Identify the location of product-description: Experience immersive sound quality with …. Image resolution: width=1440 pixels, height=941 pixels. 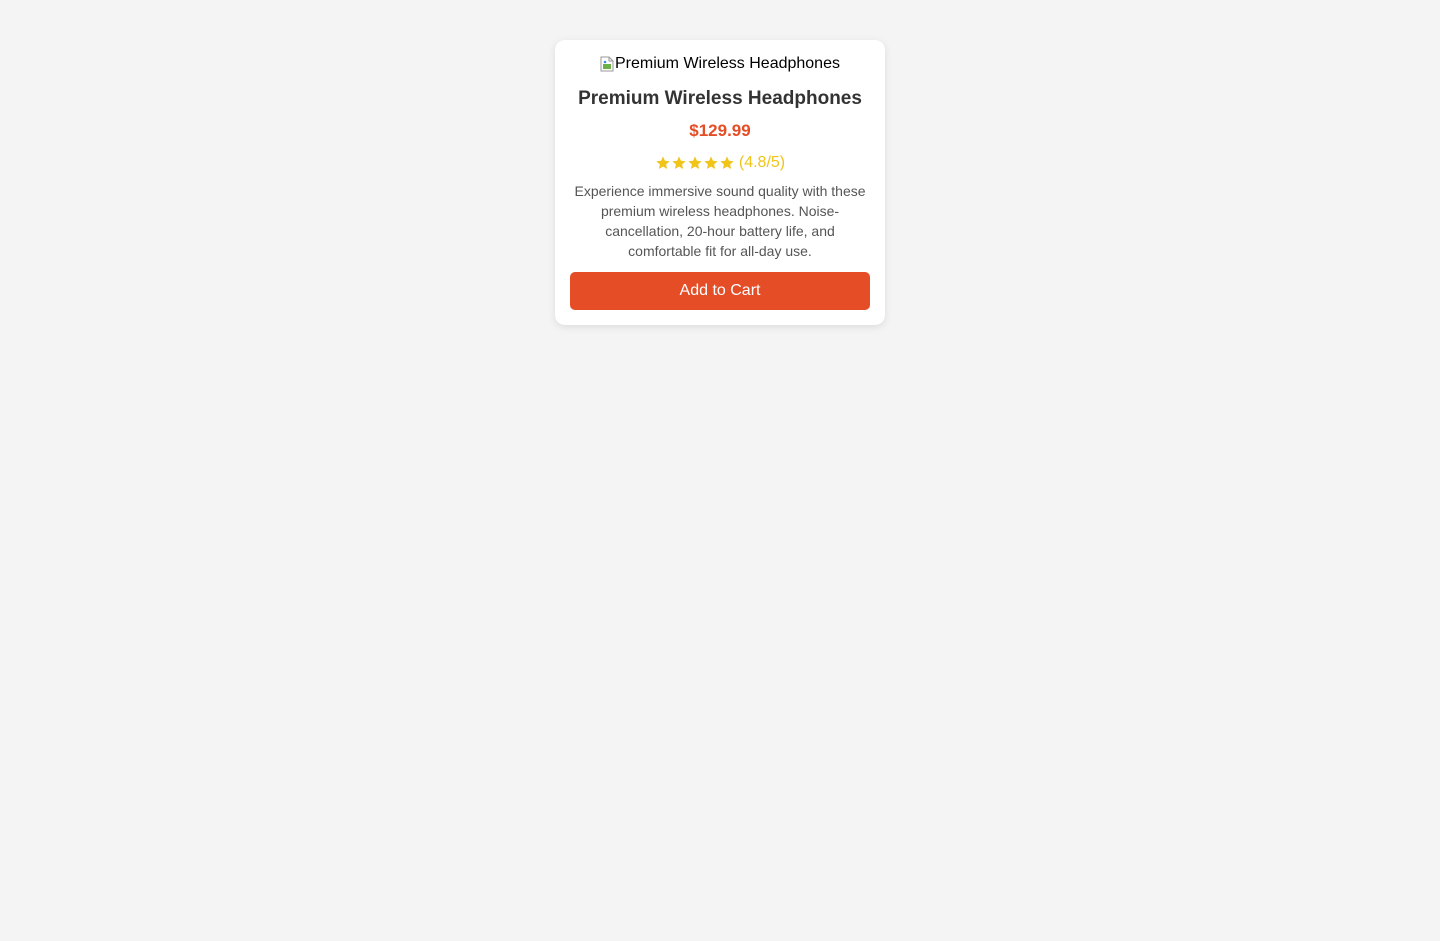
(720, 220).